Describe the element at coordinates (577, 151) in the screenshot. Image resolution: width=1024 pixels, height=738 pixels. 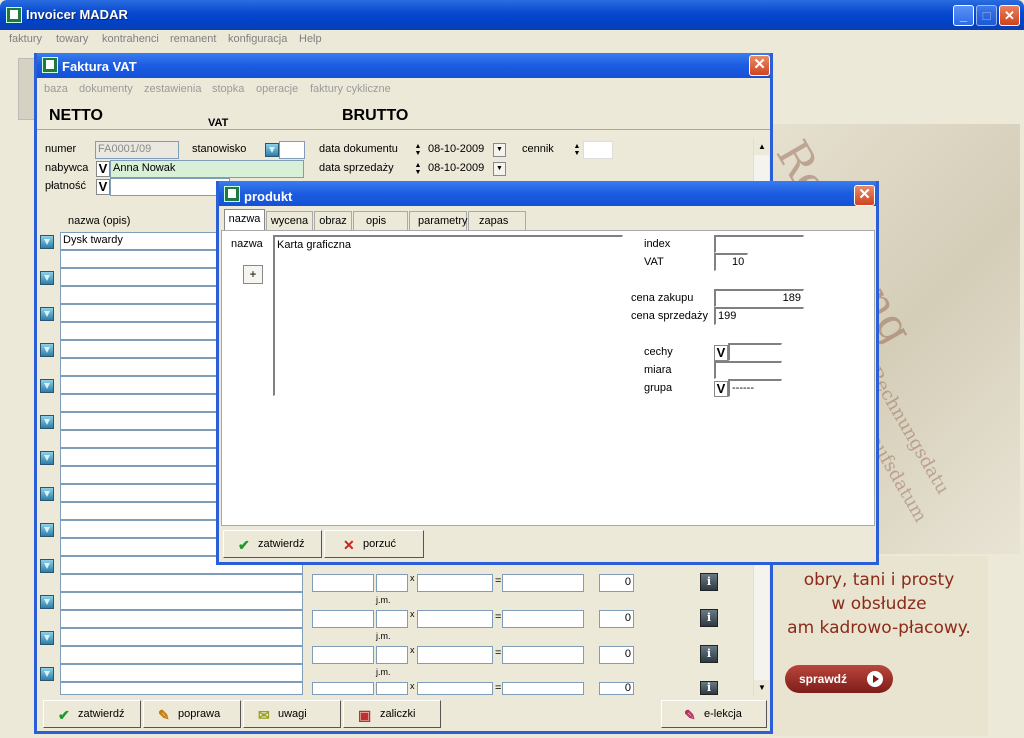
I see `cennik-spin-icon: ▲ ▼` at that location.